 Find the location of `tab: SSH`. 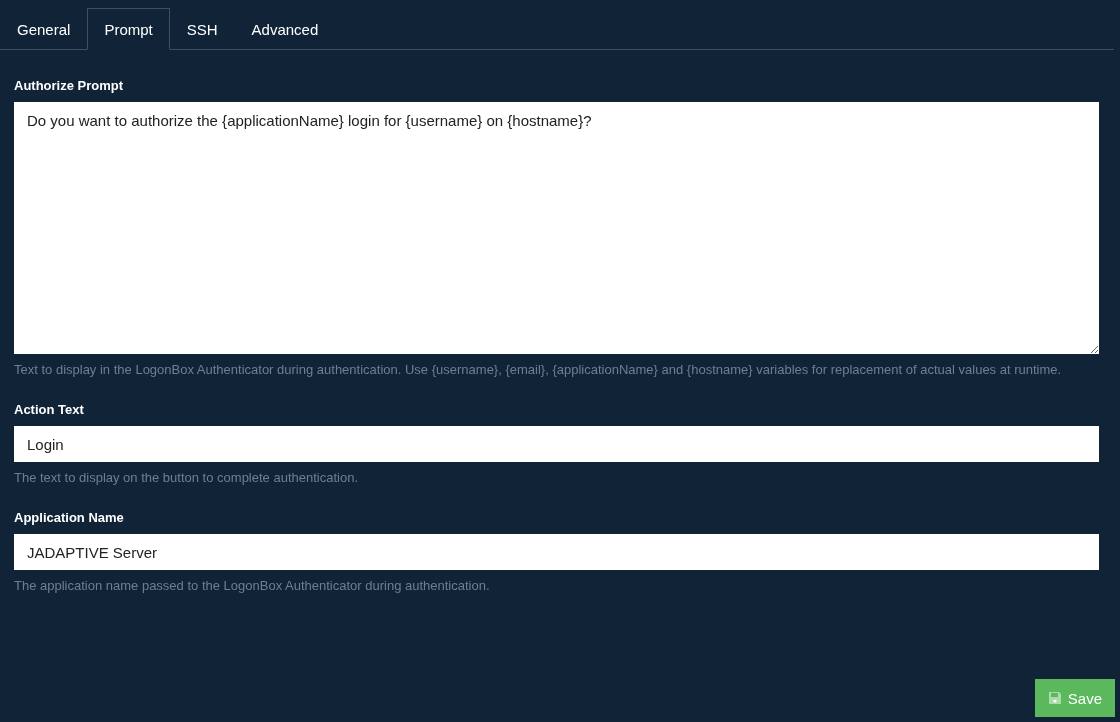

tab: SSH is located at coordinates (202, 29).